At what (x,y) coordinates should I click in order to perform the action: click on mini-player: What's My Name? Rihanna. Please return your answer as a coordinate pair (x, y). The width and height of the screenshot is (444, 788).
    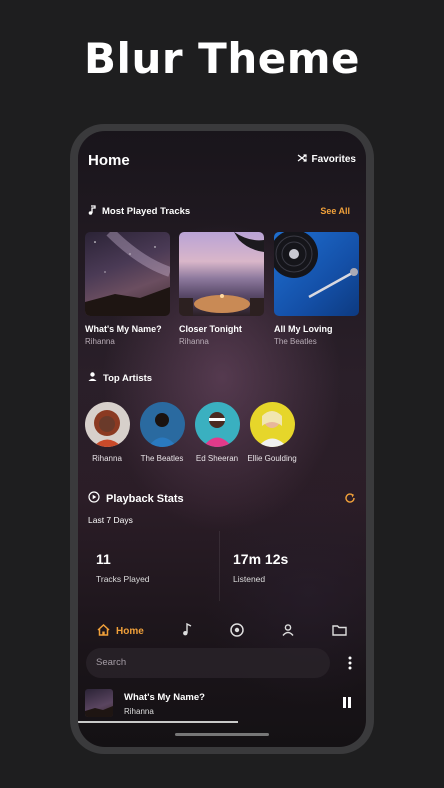
    Looking at the image, I should click on (222, 707).